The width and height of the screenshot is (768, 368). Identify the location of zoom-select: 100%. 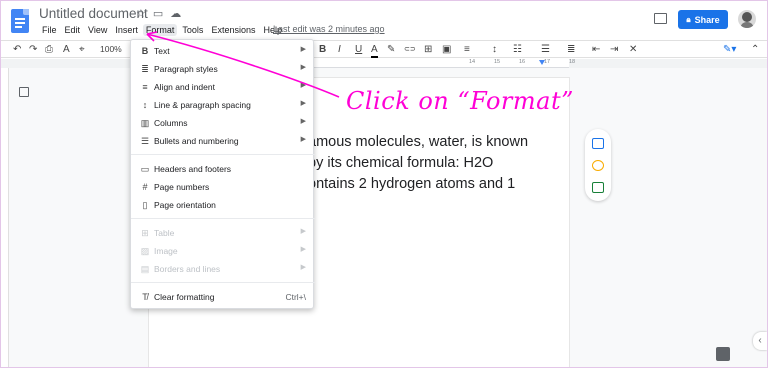
(111, 49).